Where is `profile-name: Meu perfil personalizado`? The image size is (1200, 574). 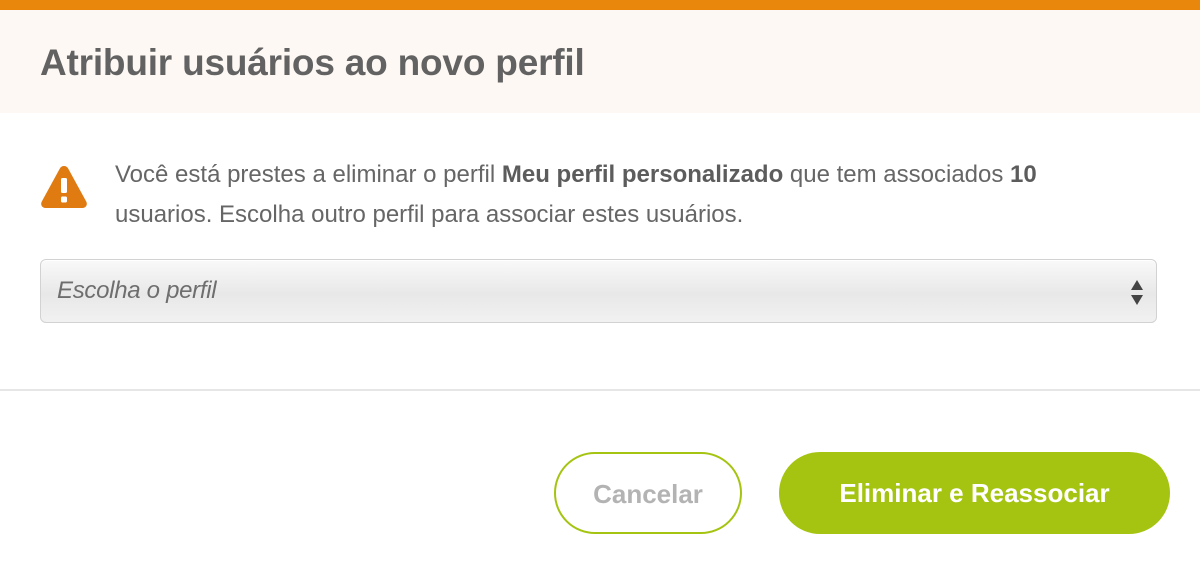 profile-name: Meu perfil personalizado is located at coordinates (642, 174).